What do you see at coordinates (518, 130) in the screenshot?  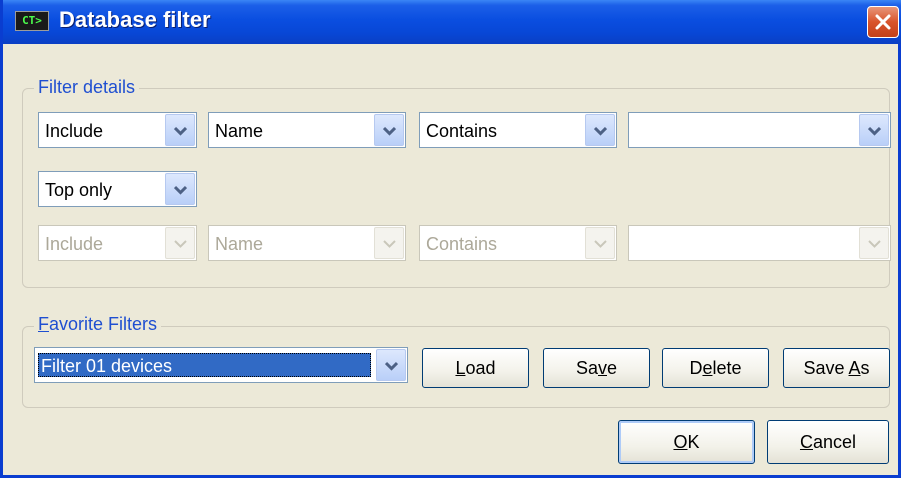 I see `operator-select: Contains` at bounding box center [518, 130].